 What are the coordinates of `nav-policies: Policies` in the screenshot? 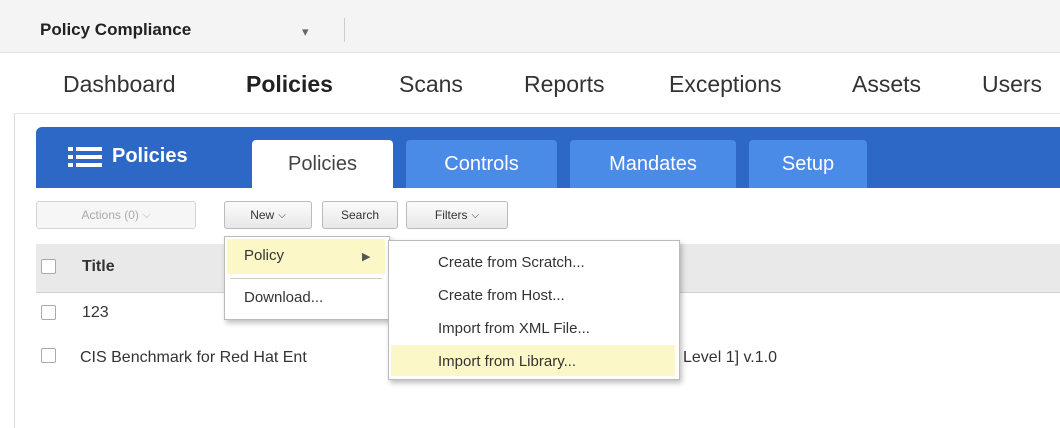 It's located at (289, 84).